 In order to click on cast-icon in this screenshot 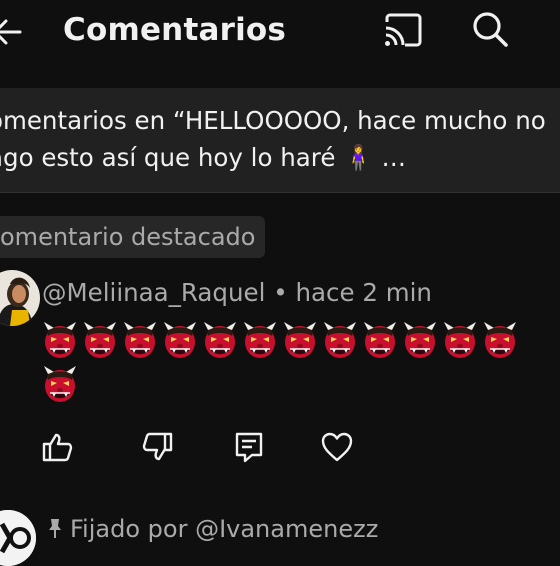, I will do `click(403, 30)`.